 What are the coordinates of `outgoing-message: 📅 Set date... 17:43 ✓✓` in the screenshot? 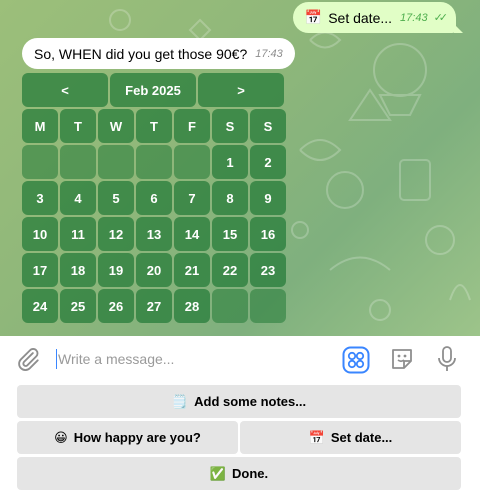 It's located at (377, 17).